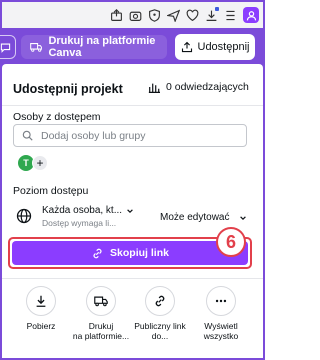 This screenshot has height=360, width=320. I want to click on comment-button, so click(8, 47).